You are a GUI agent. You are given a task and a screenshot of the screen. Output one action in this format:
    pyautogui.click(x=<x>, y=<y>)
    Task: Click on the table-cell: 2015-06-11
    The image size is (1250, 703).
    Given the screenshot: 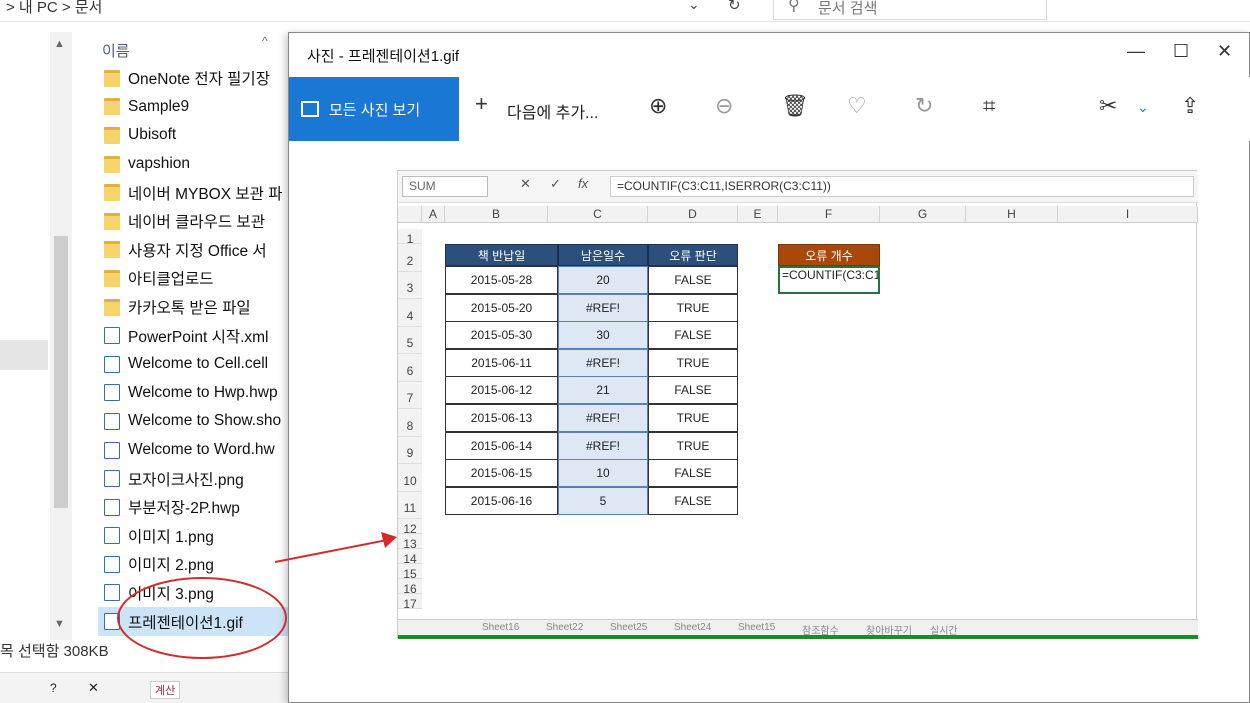 What is the action you would take?
    pyautogui.click(x=501, y=362)
    